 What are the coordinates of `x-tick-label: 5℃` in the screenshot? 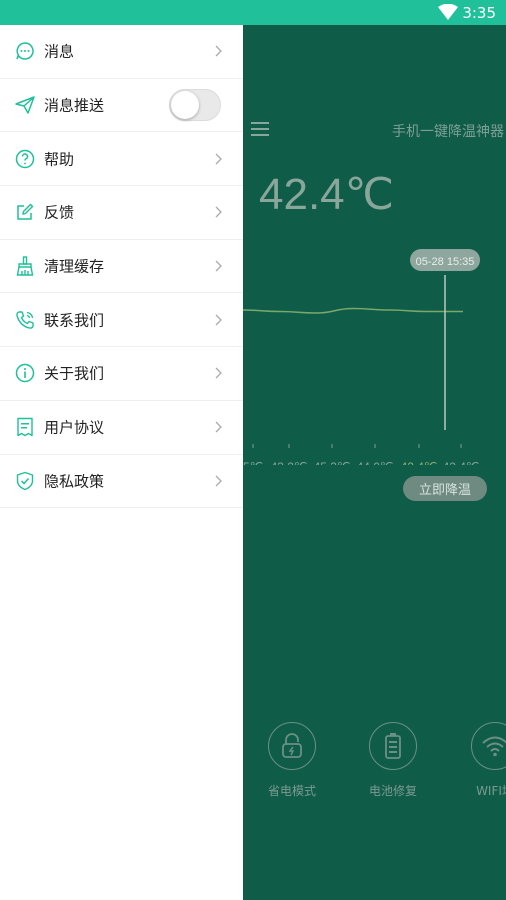 It's located at (253, 462).